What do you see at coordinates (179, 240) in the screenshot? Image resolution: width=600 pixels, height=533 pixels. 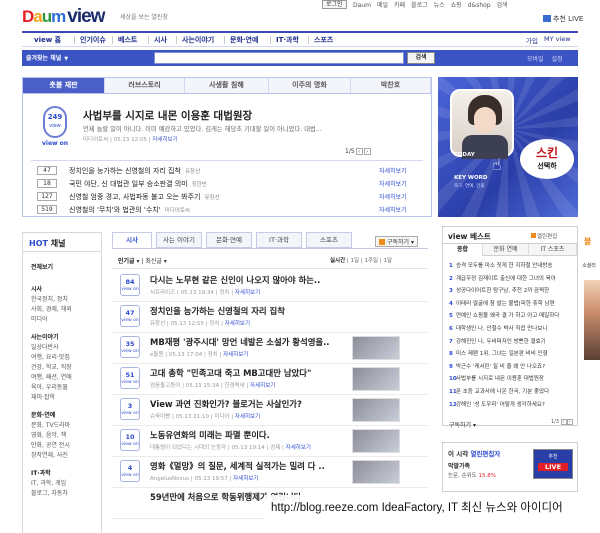 I see `category-tab: 사는 이야기` at bounding box center [179, 240].